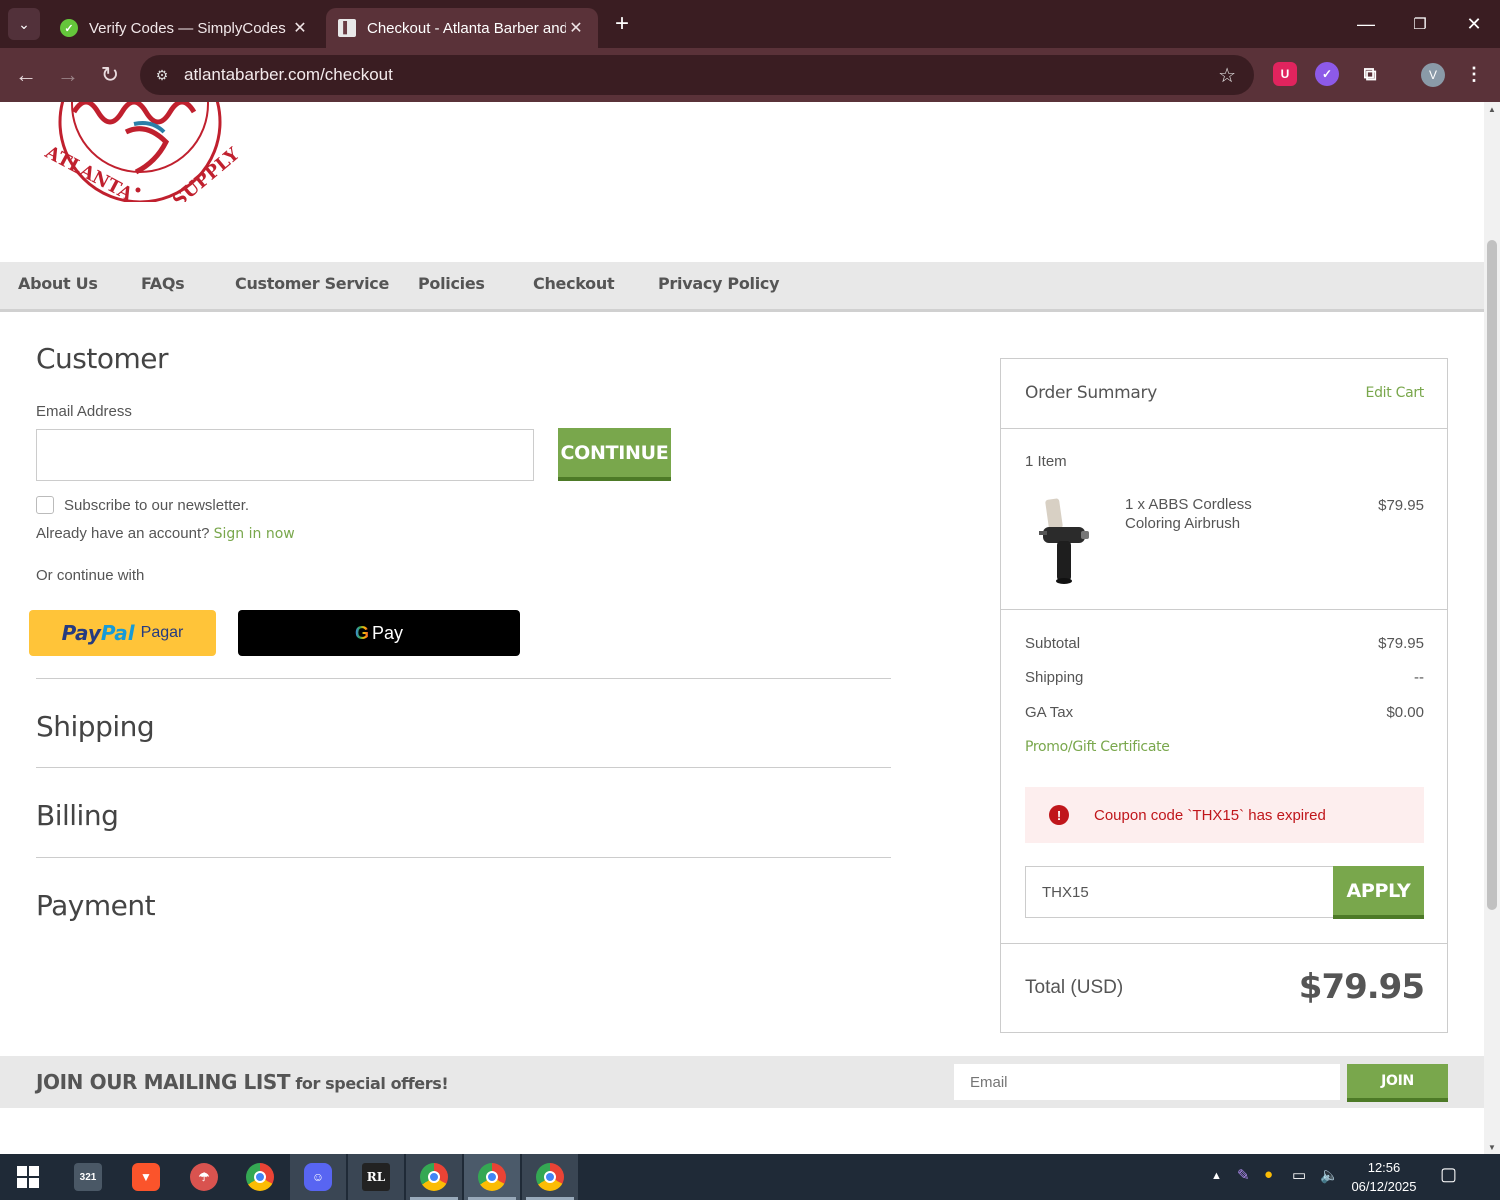  What do you see at coordinates (719, 283) in the screenshot?
I see `nav-privacy-policy: Privacy Policy` at bounding box center [719, 283].